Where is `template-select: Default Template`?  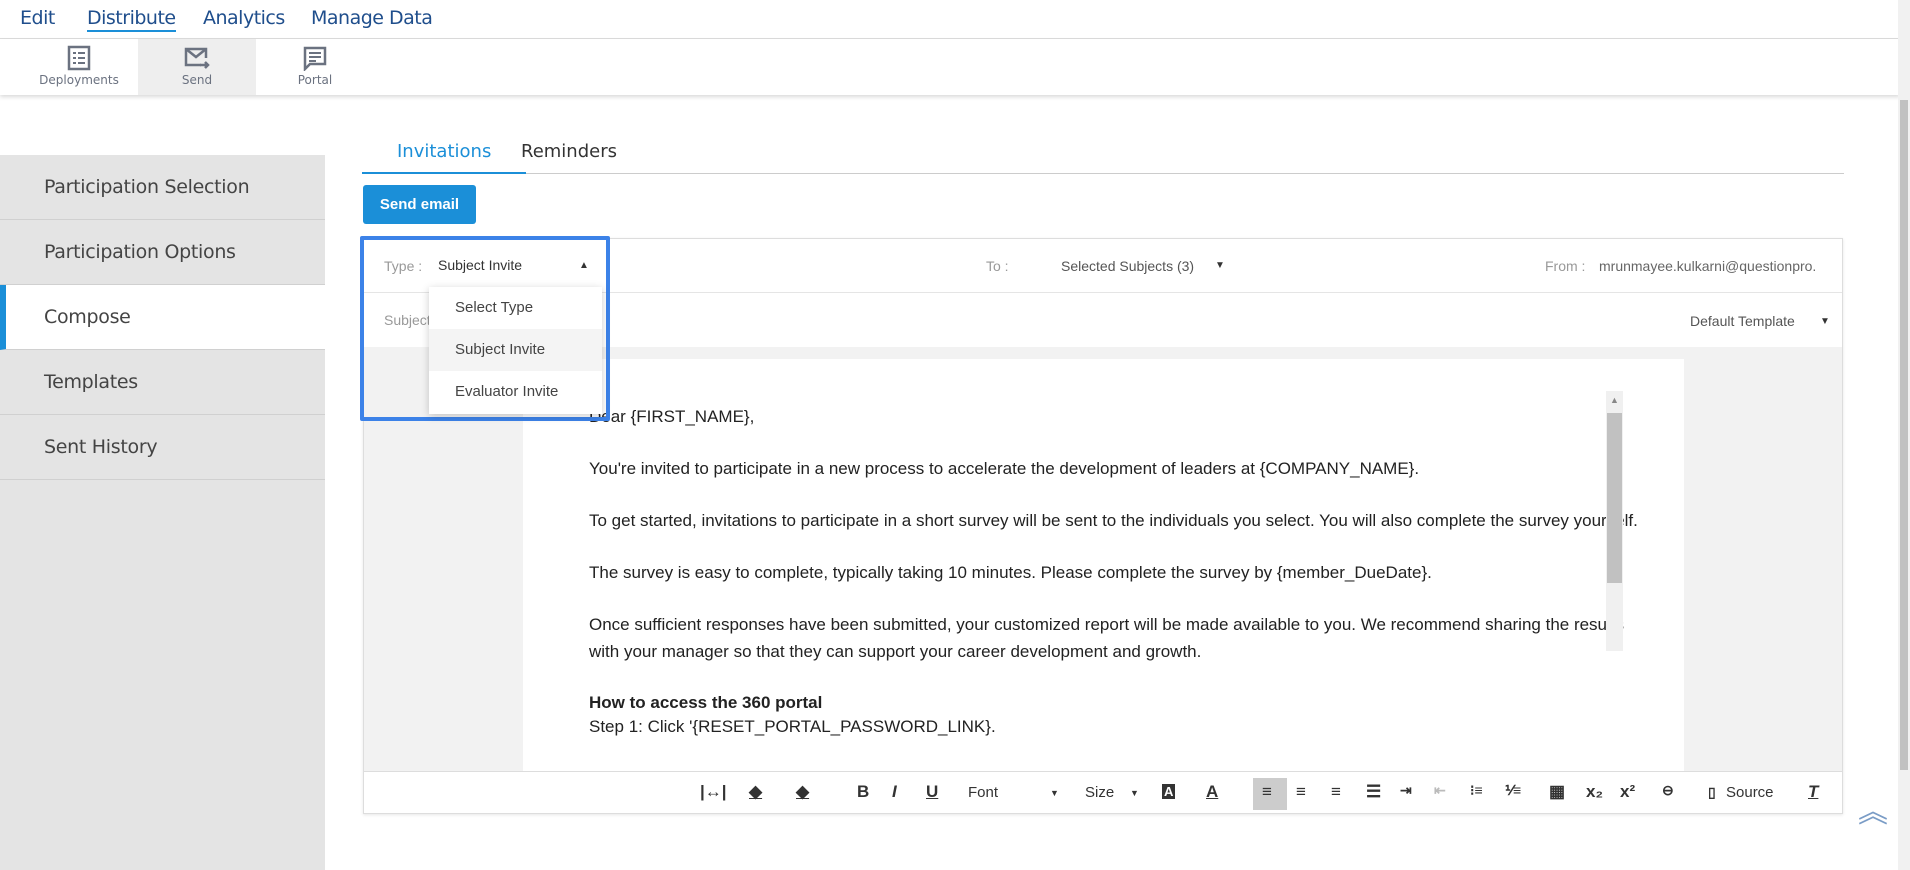 template-select: Default Template is located at coordinates (1742, 321).